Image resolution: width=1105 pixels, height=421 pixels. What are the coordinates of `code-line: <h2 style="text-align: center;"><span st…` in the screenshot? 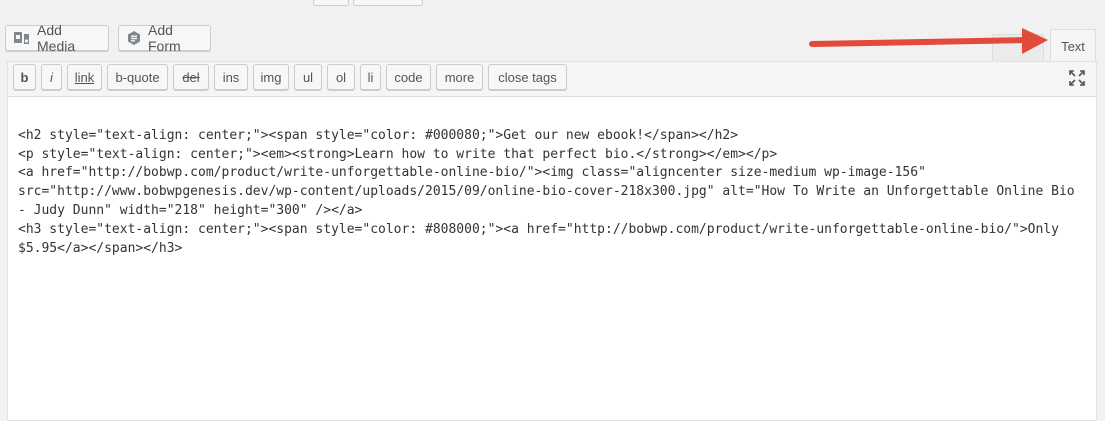 It's located at (378, 135).